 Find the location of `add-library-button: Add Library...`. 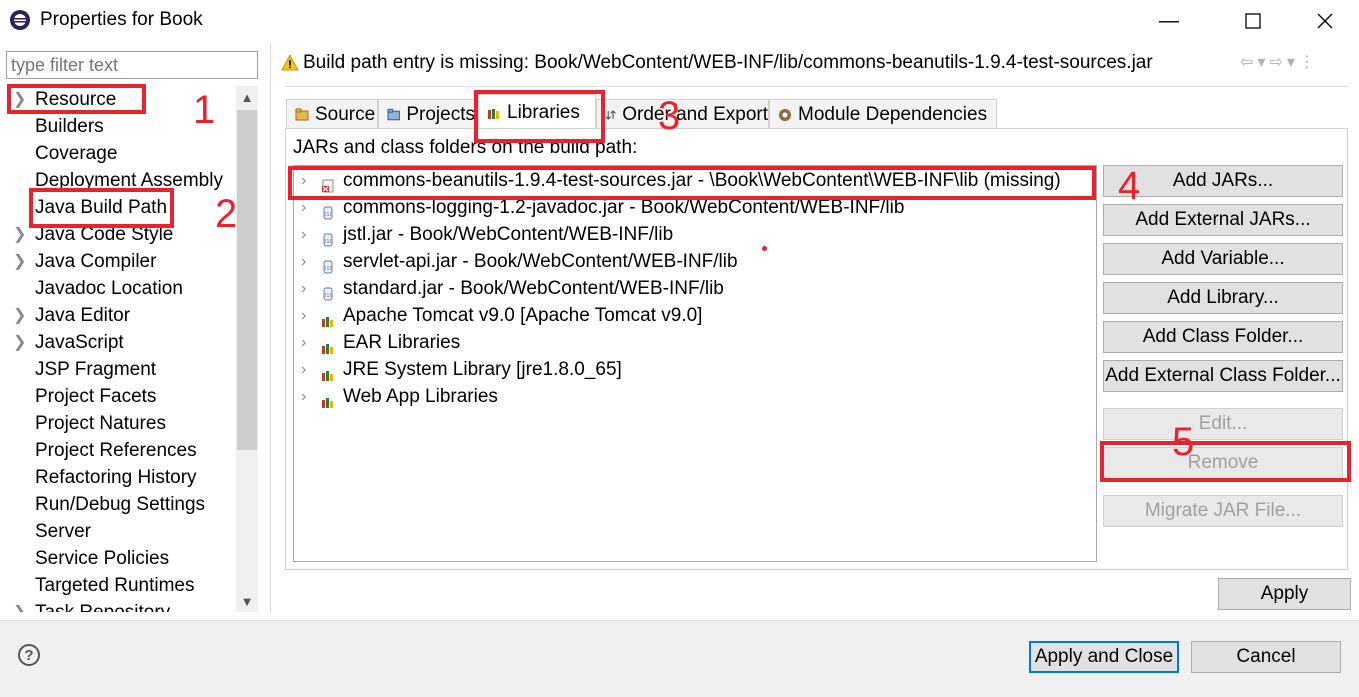

add-library-button: Add Library... is located at coordinates (1223, 298).